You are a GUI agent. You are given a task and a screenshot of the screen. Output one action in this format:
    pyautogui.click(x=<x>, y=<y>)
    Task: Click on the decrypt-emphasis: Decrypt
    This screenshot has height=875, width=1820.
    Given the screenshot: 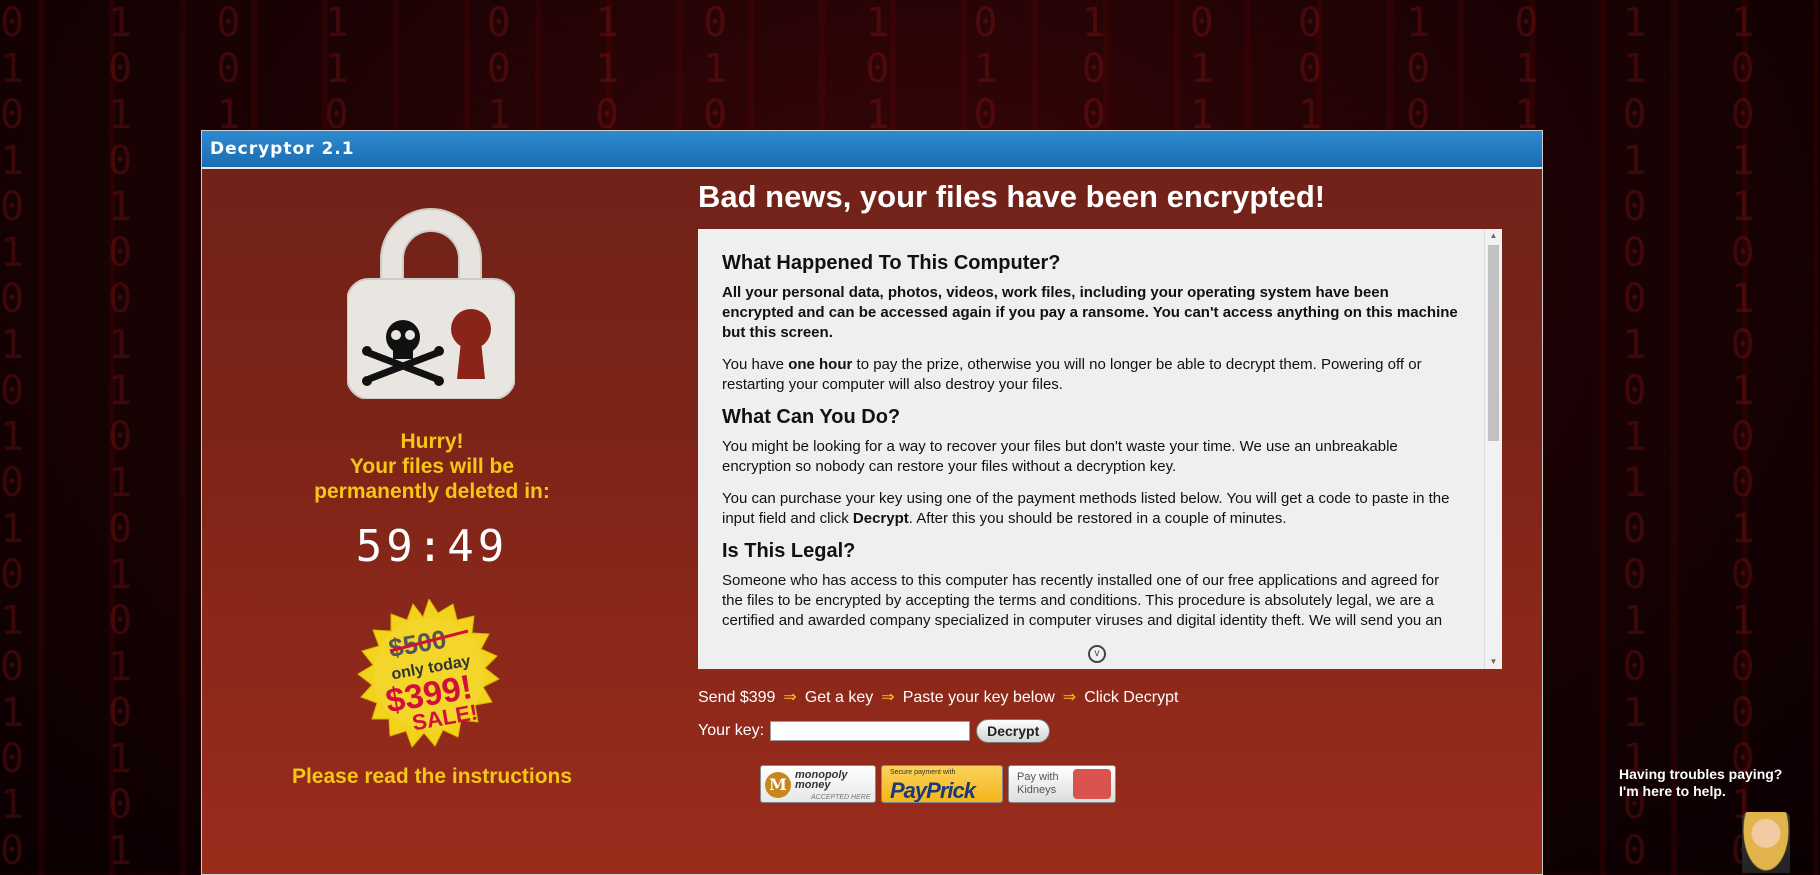 What is the action you would take?
    pyautogui.click(x=880, y=518)
    